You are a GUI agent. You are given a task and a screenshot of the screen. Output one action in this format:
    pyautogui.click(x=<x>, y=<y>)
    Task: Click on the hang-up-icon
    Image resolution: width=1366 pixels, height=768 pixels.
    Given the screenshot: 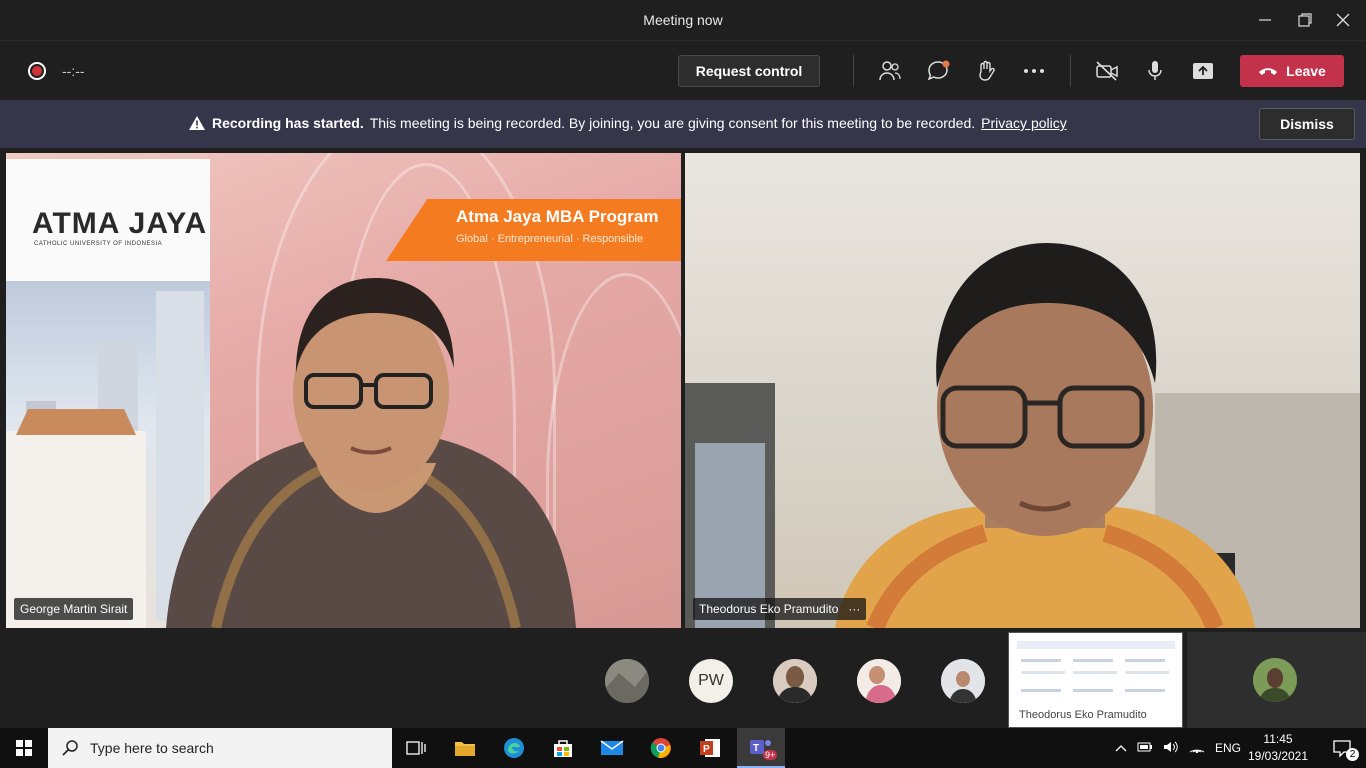 What is the action you would take?
    pyautogui.click(x=1268, y=71)
    